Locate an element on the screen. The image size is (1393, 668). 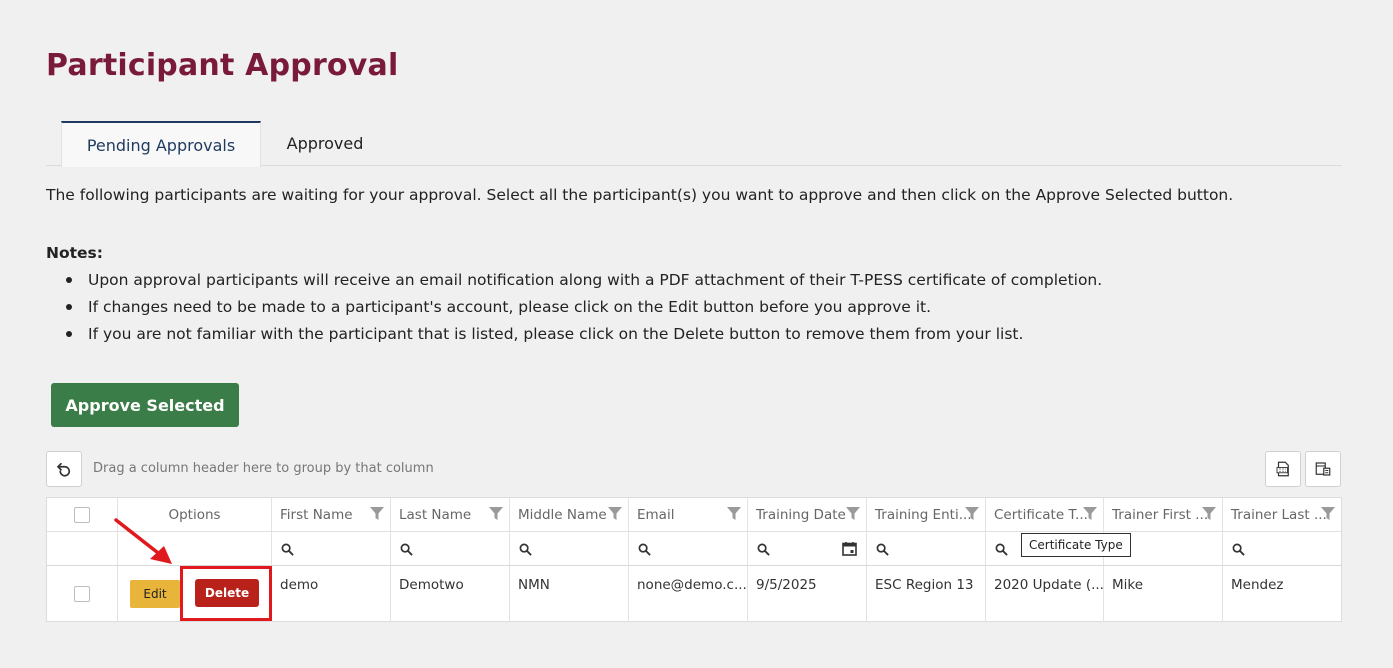
column-chooser-icon is located at coordinates (1323, 469).